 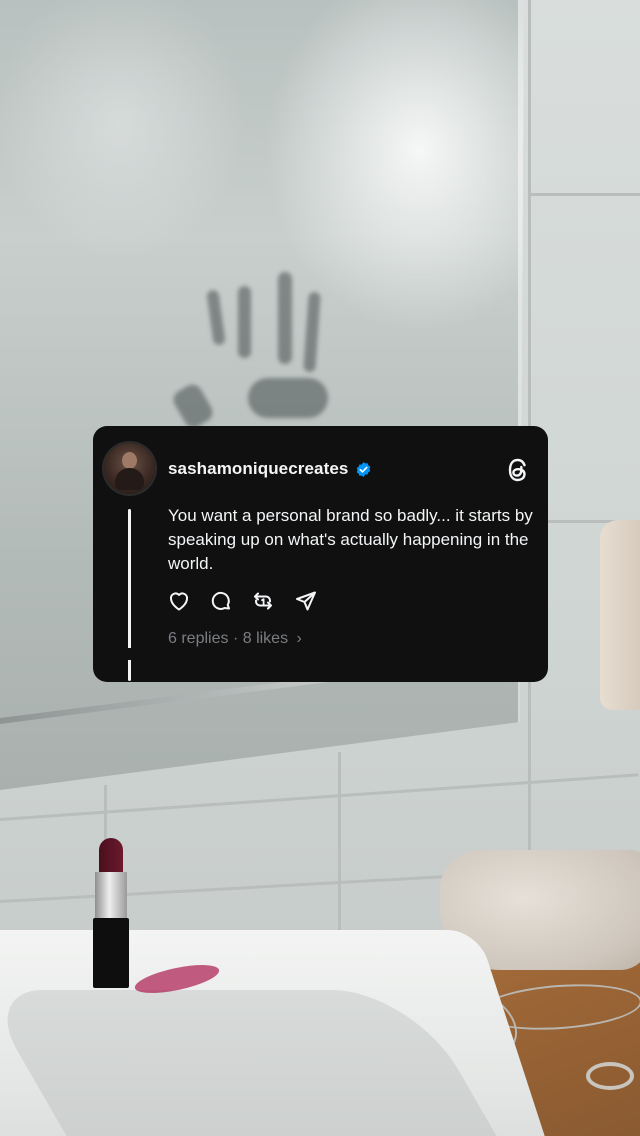 I want to click on thread-connector-gap, so click(x=129, y=654).